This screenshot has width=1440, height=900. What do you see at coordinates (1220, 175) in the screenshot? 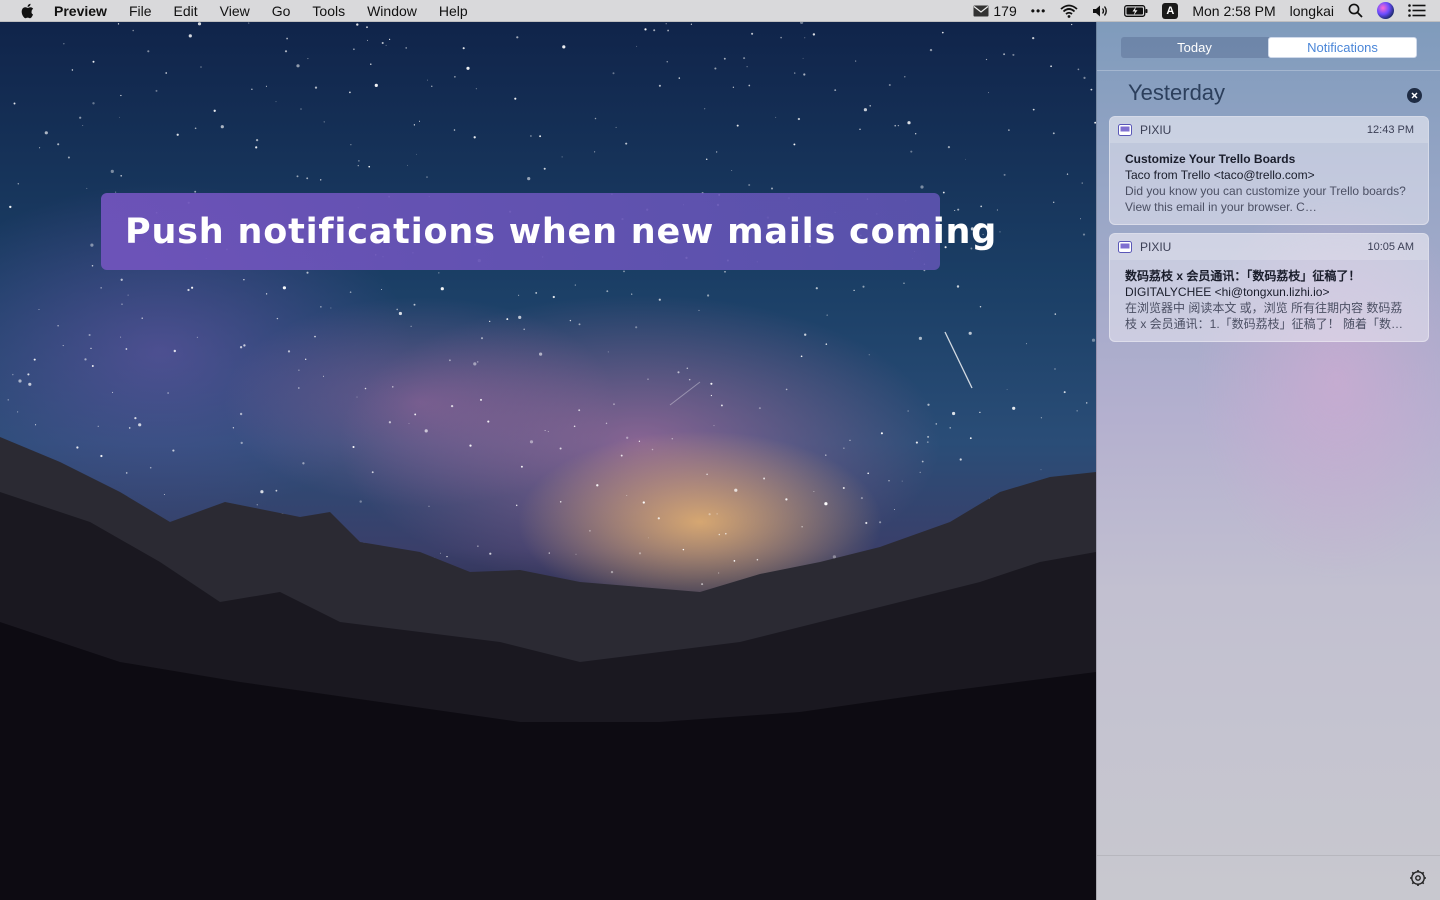
I see `notification-sender: Taco from Trello <taco@trello.com>` at bounding box center [1220, 175].